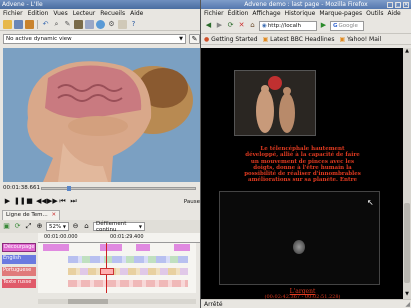 Image resolution: width=411 pixels, height=308 pixels. Describe the element at coordinates (252, 25) in the screenshot. I see `home-icon: ⌂` at that location.